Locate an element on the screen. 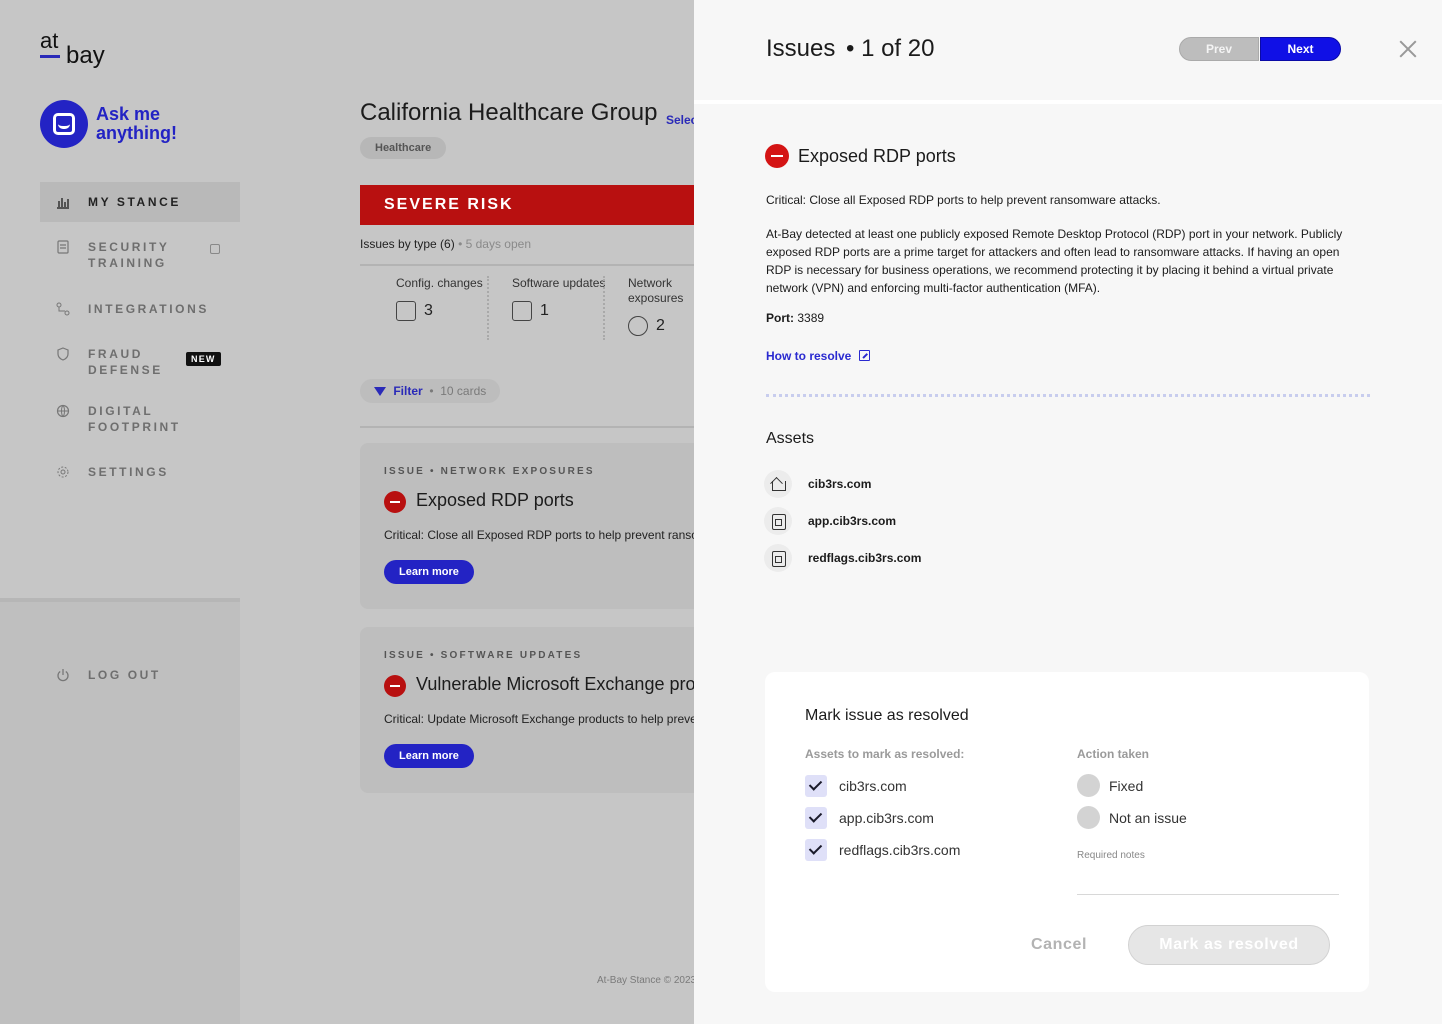  external-link-icon is located at coordinates (215, 249).